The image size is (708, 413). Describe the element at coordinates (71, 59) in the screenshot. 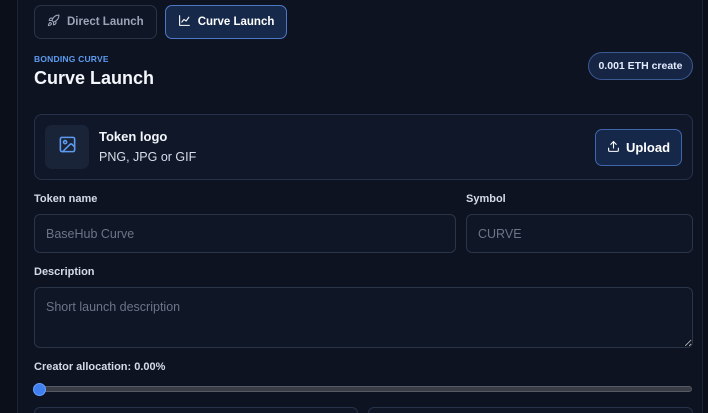

I see `section-overline: BONDING CURVE` at that location.